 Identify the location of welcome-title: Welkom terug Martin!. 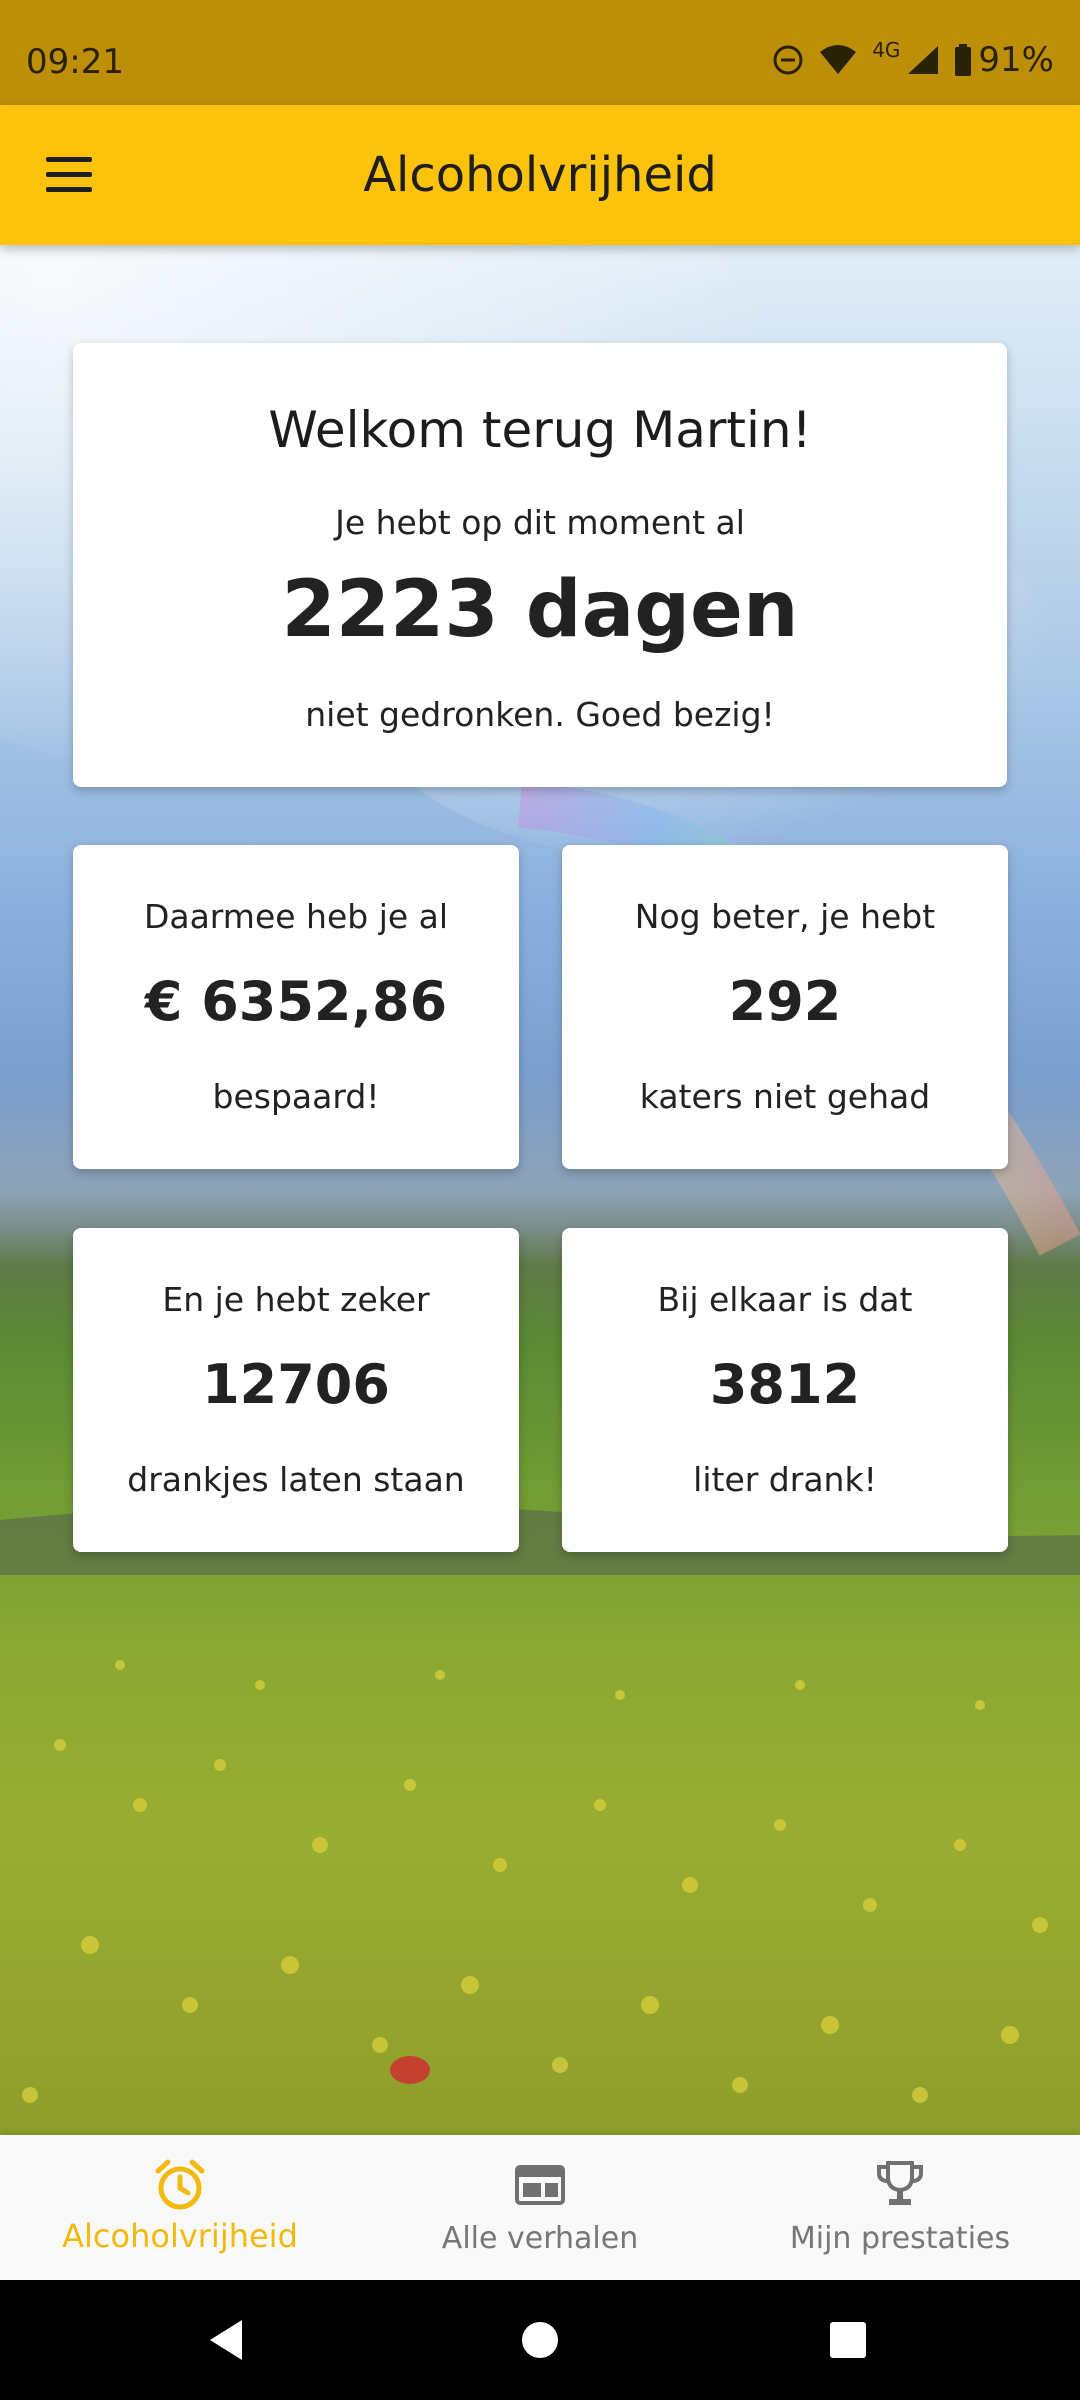
(540, 430).